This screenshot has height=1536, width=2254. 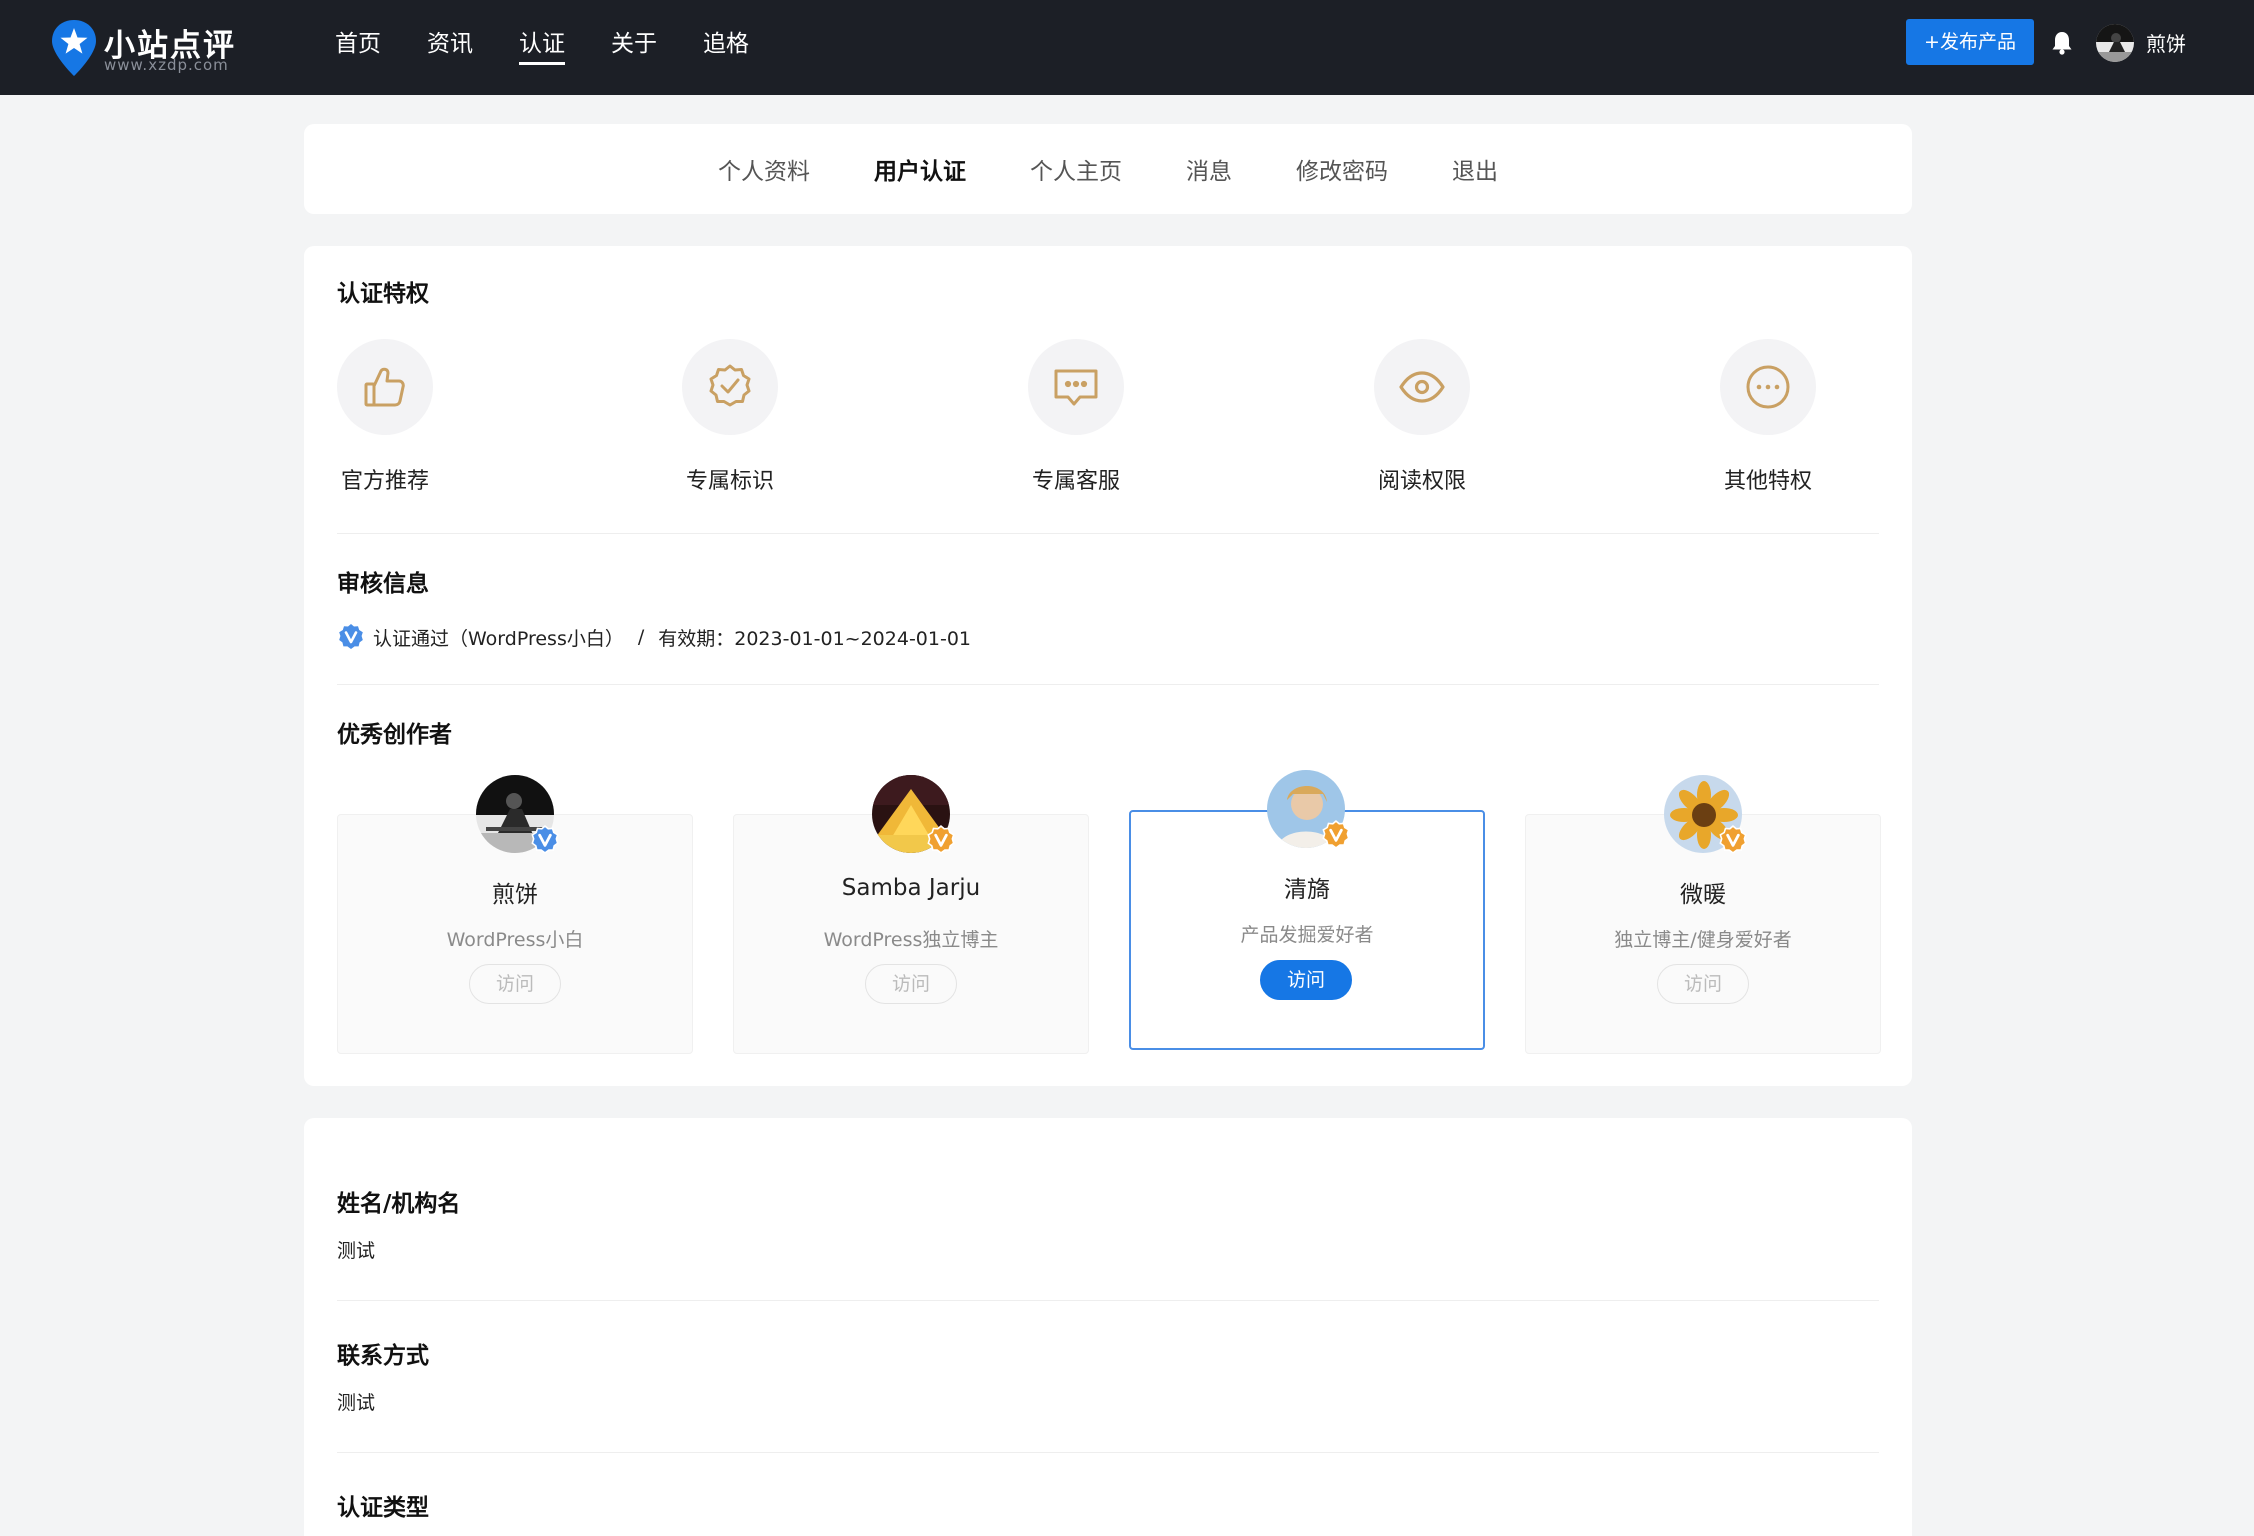 What do you see at coordinates (1307, 890) in the screenshot?
I see `creator-name: 清旖` at bounding box center [1307, 890].